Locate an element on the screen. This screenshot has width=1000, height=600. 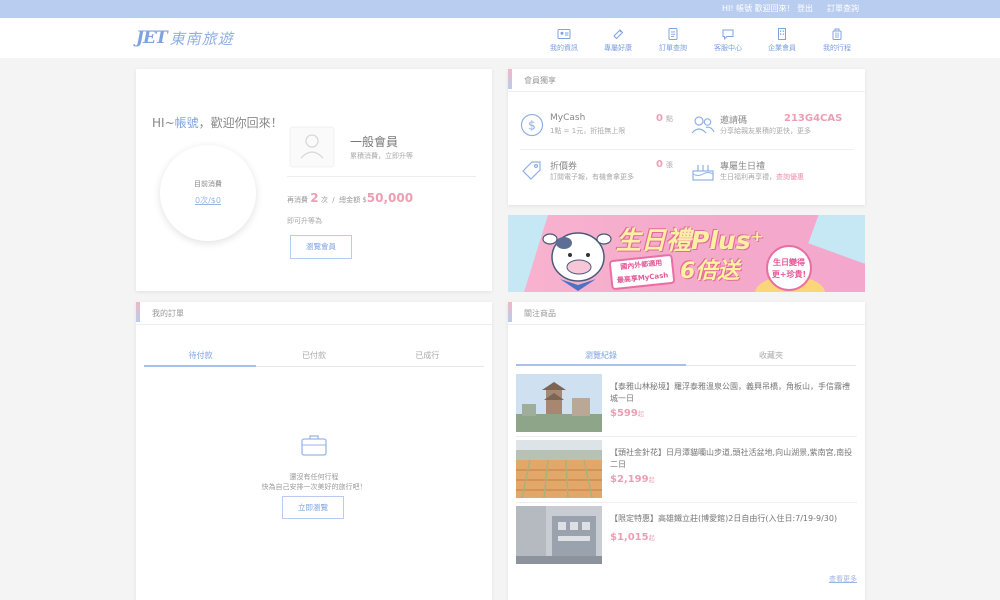
stat-amount-label: 總金額 is located at coordinates (350, 200).